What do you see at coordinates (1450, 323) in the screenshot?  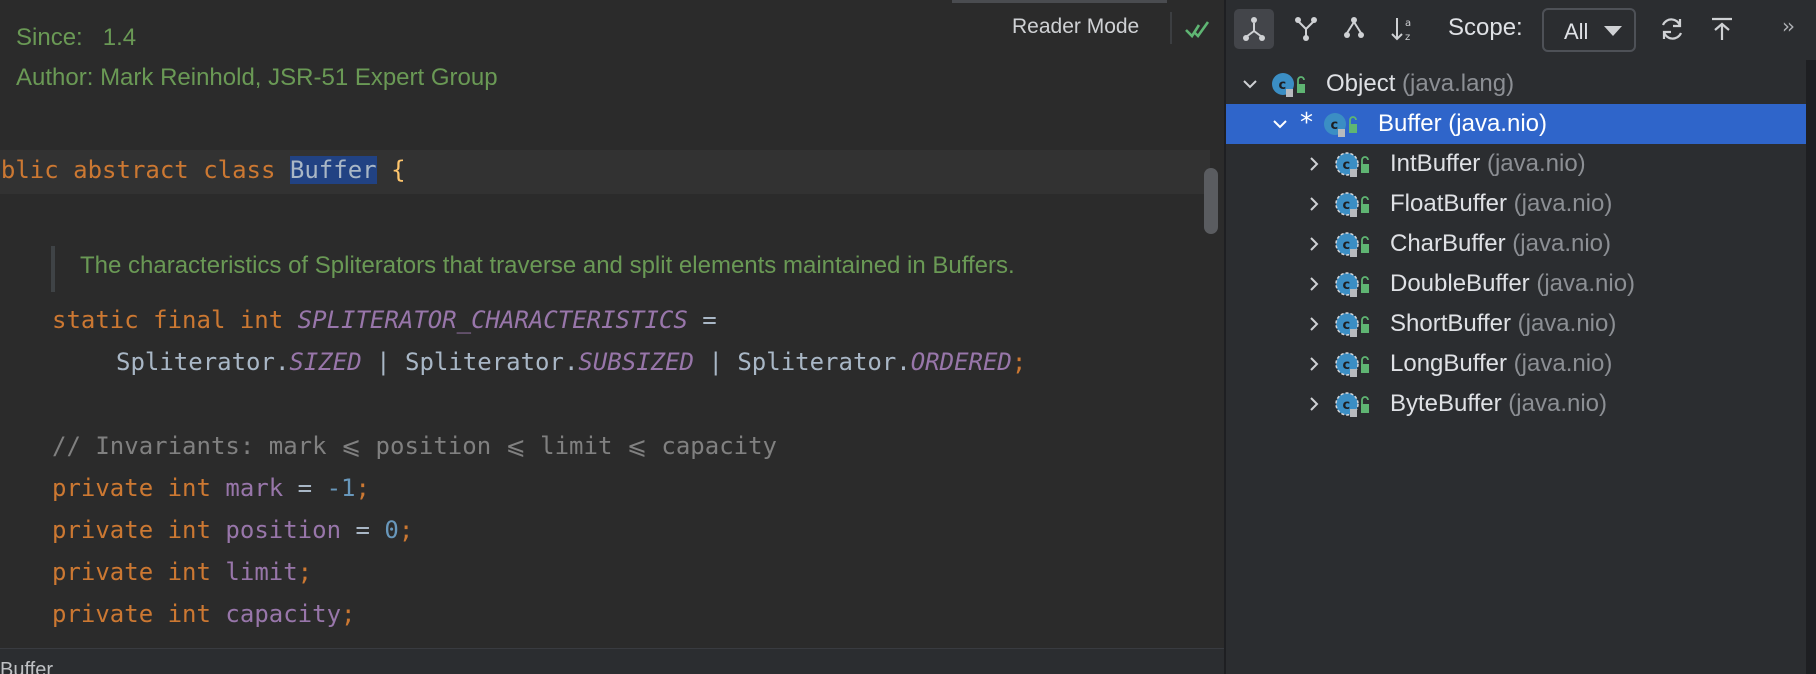 I see `class-name: ShortBuffer` at bounding box center [1450, 323].